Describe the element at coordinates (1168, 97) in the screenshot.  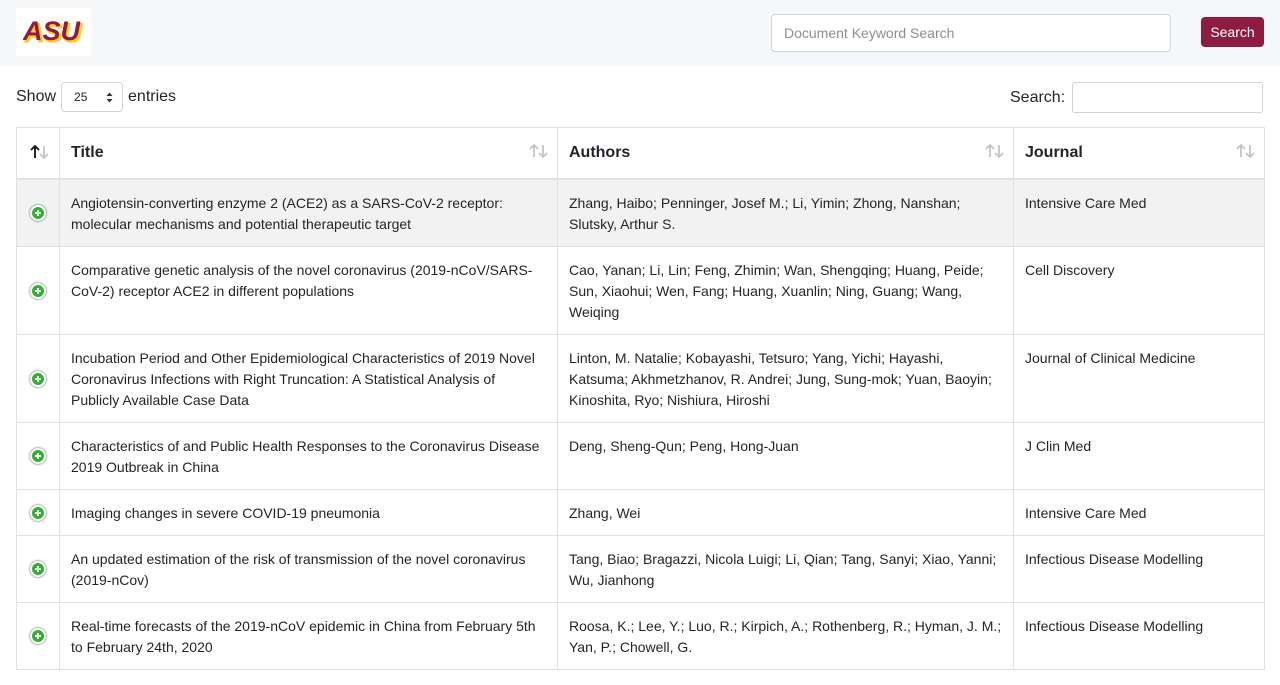
I see `table-search-input` at that location.